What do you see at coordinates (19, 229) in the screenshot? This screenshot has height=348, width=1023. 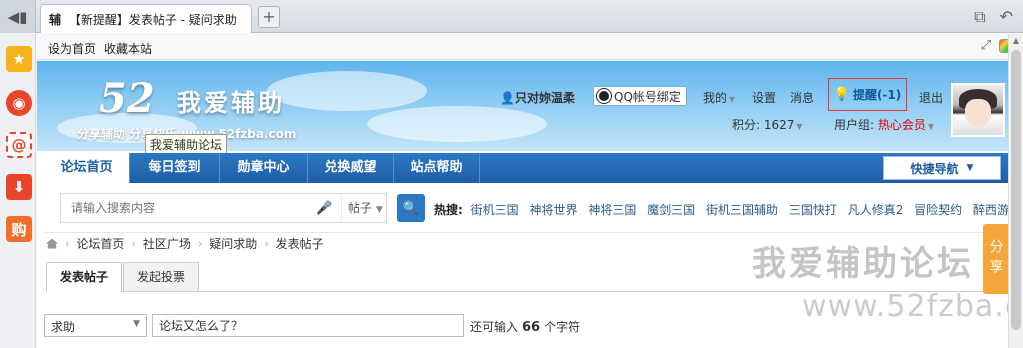 I see `shopping-icon: 购` at bounding box center [19, 229].